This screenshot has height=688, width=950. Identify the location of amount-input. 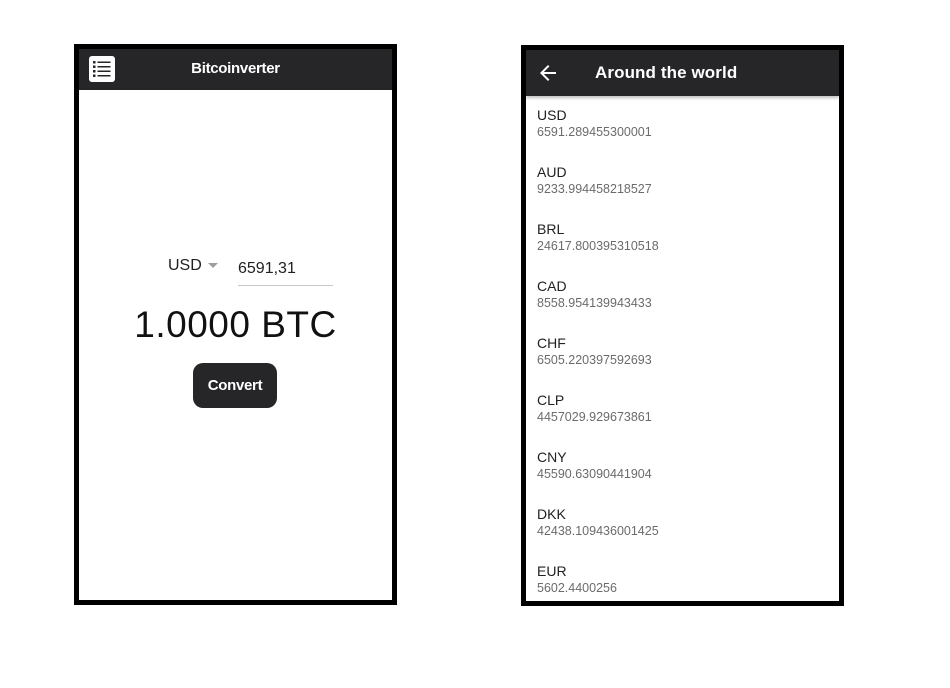
(285, 269).